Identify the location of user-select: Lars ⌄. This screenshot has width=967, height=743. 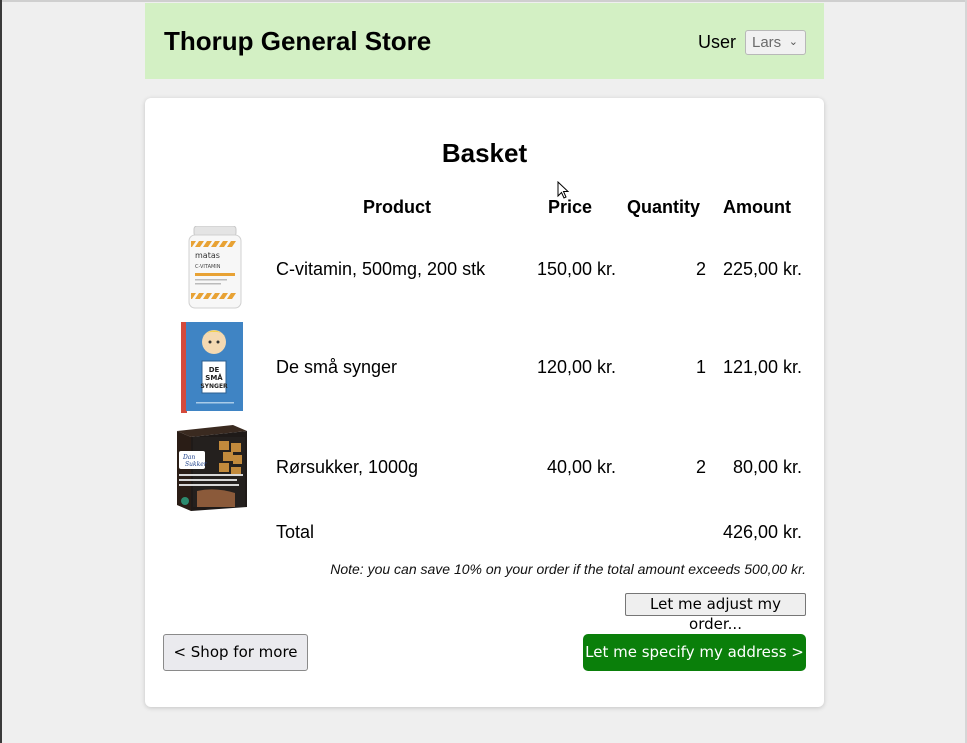
(775, 42).